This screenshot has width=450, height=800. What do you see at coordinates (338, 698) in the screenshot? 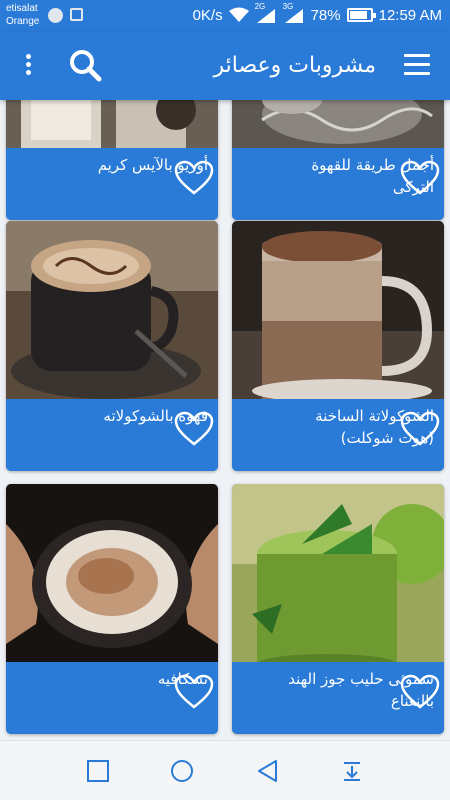
I see `card-footer: سموثى حليب جوز الهند بالنعناع` at bounding box center [338, 698].